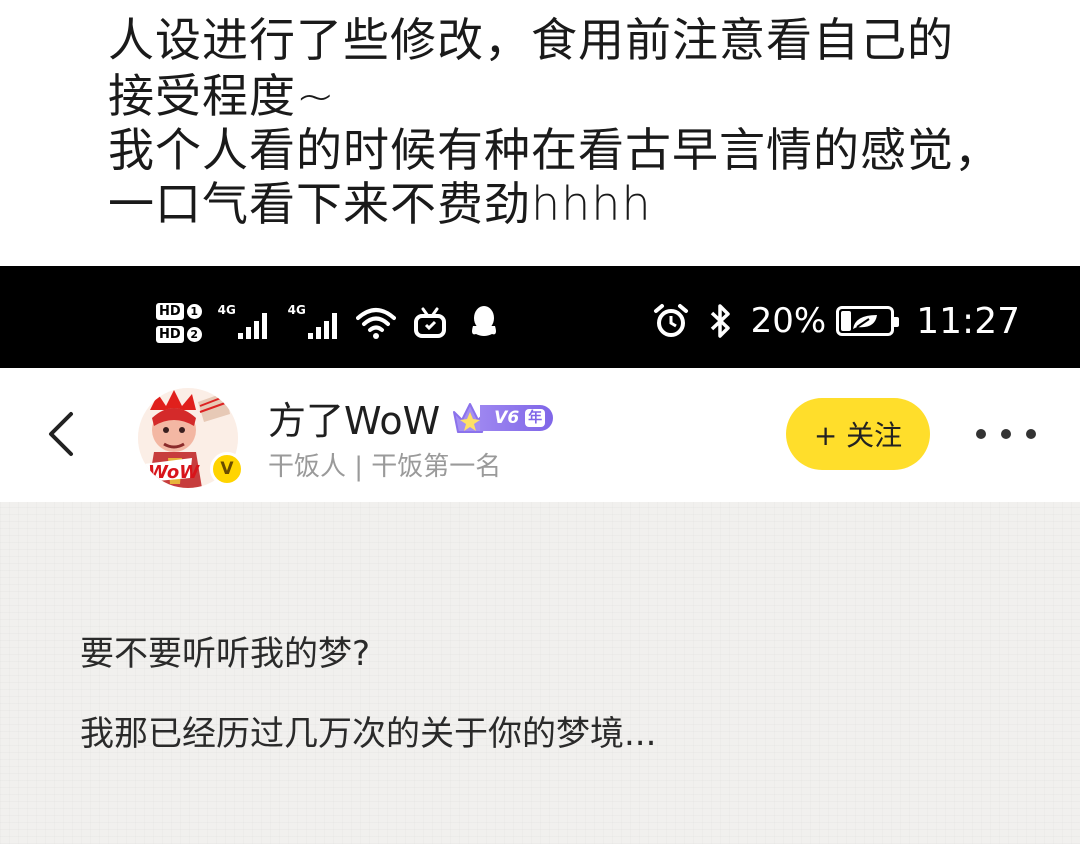  What do you see at coordinates (788, 321) in the screenshot?
I see `battery-percentage: 20%` at bounding box center [788, 321].